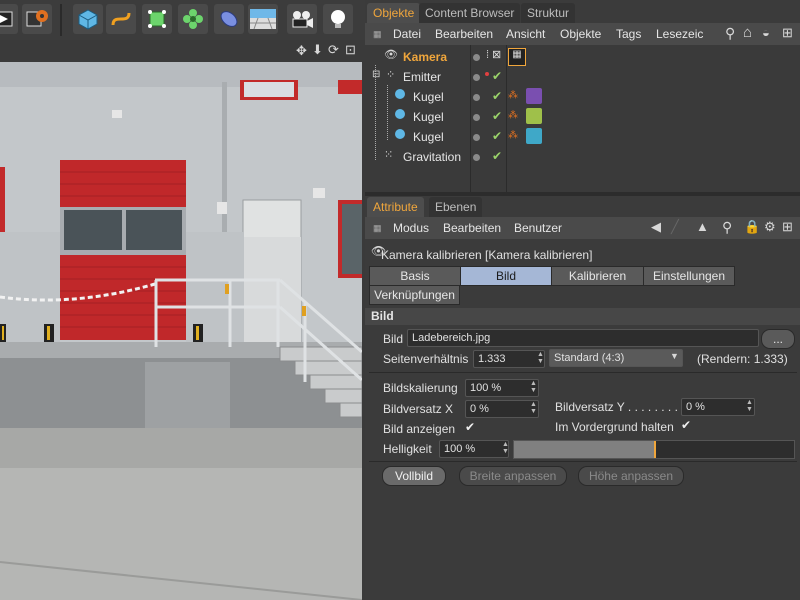  I want to click on lock-icon: 🔒, so click(752, 227).